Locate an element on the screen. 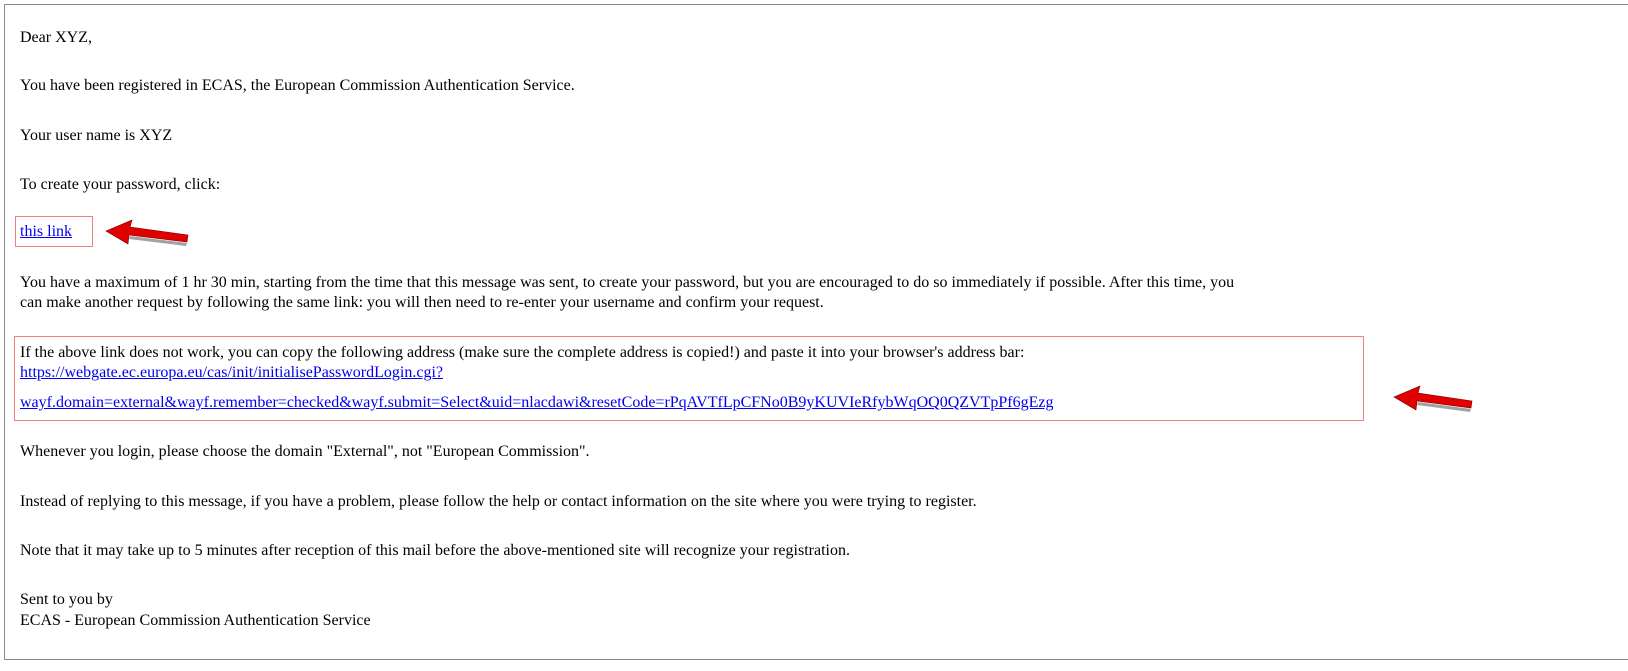  signoff: Sent to you by is located at coordinates (66, 599).